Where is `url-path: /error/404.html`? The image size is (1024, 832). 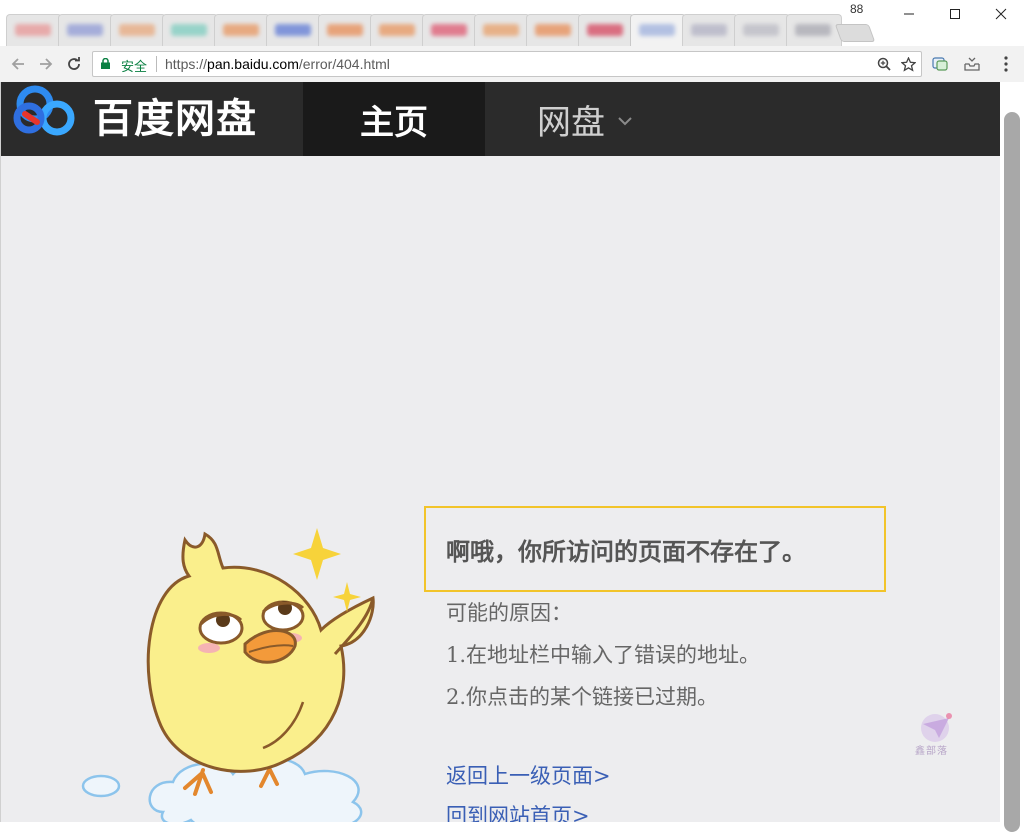
url-path: /error/404.html is located at coordinates (344, 64).